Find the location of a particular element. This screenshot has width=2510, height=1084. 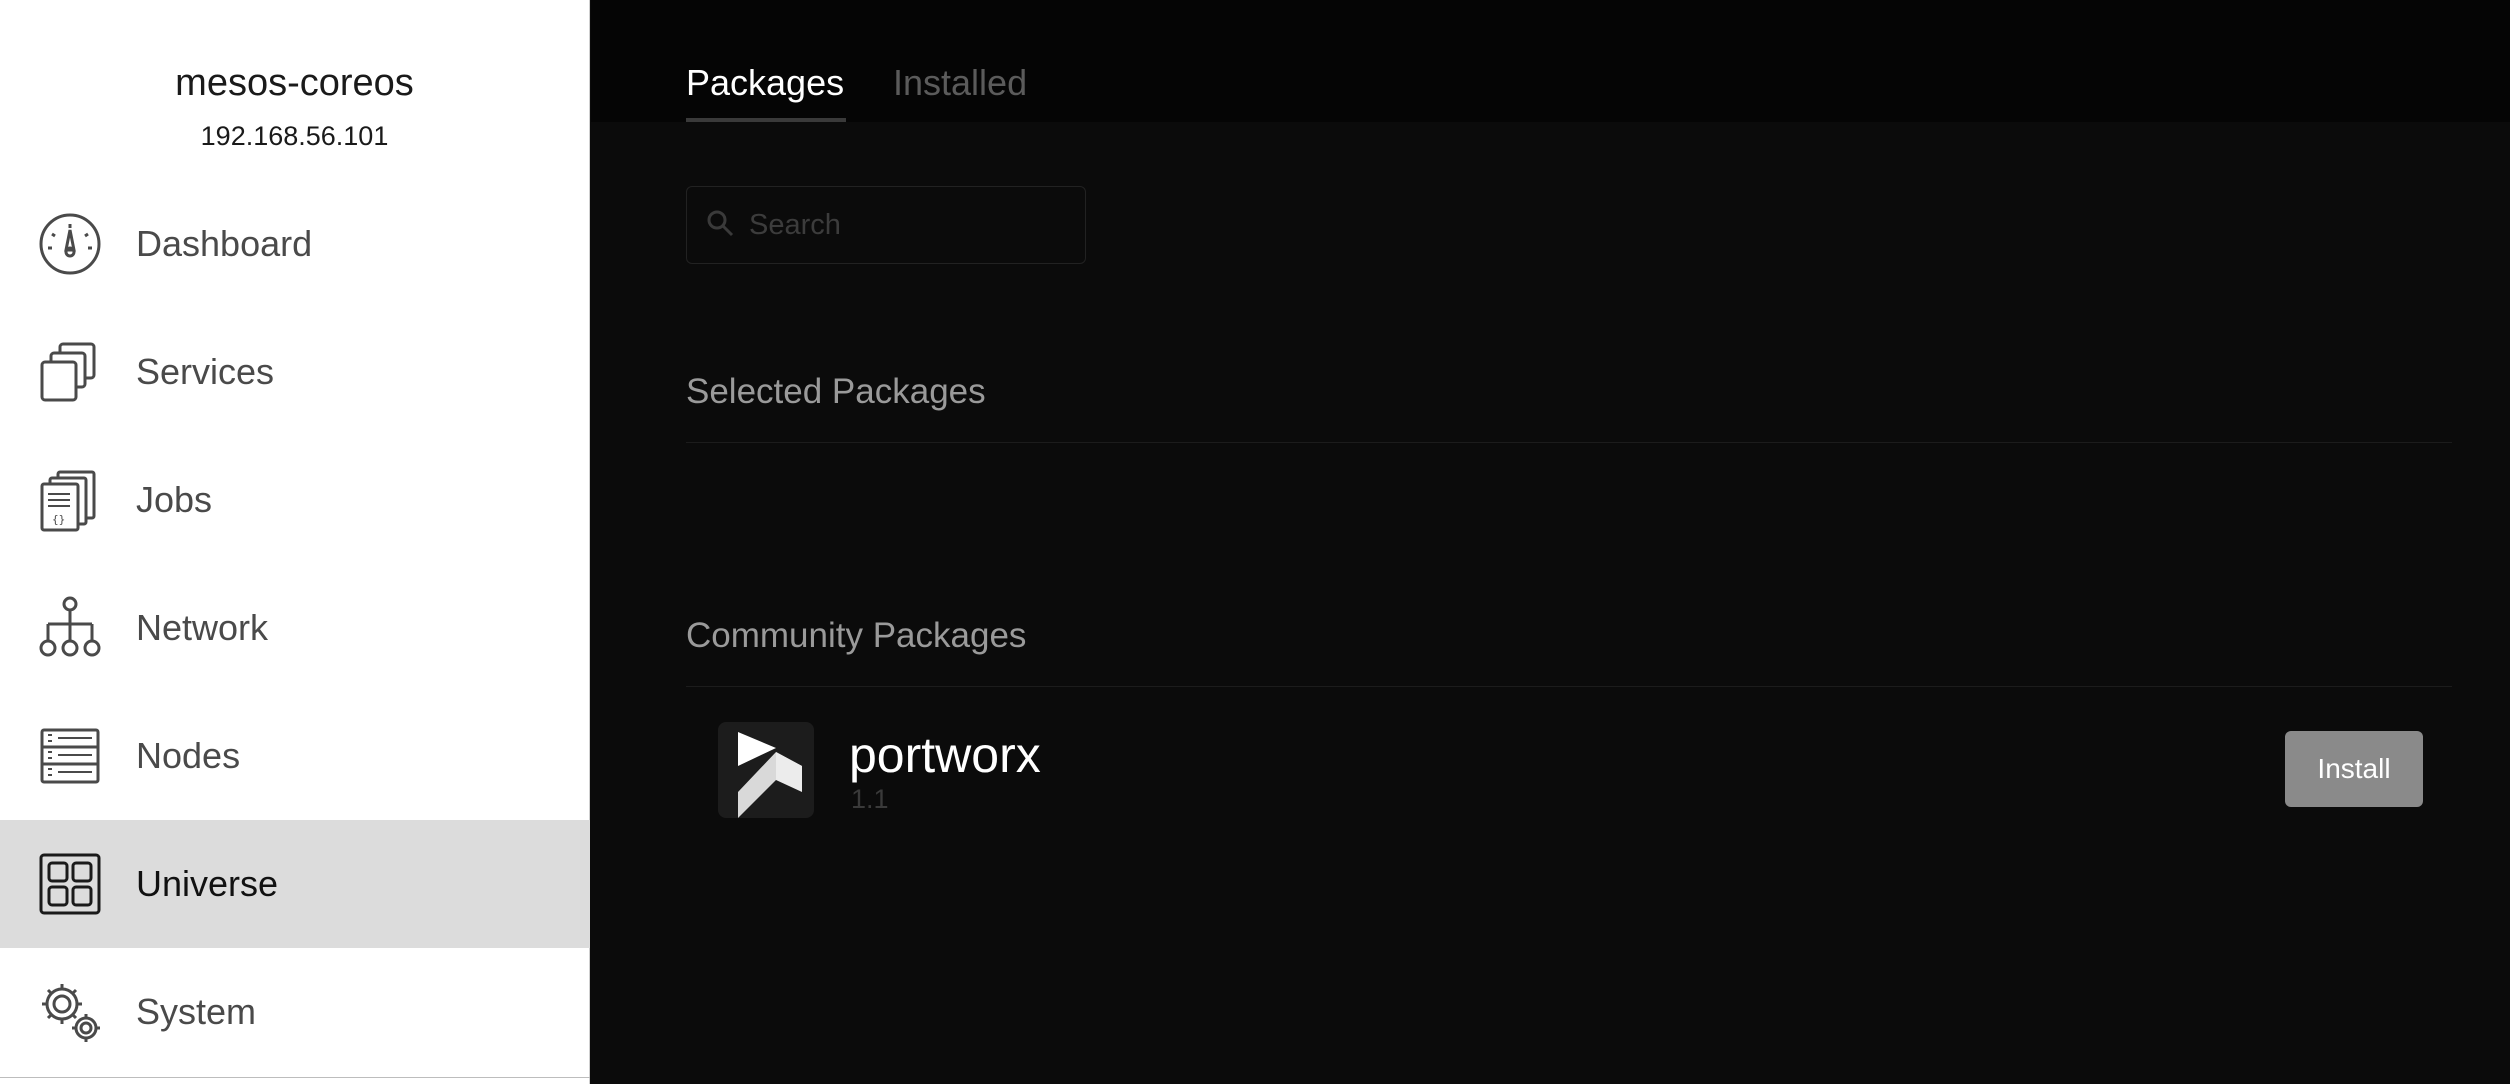

network-icon is located at coordinates (70, 628).